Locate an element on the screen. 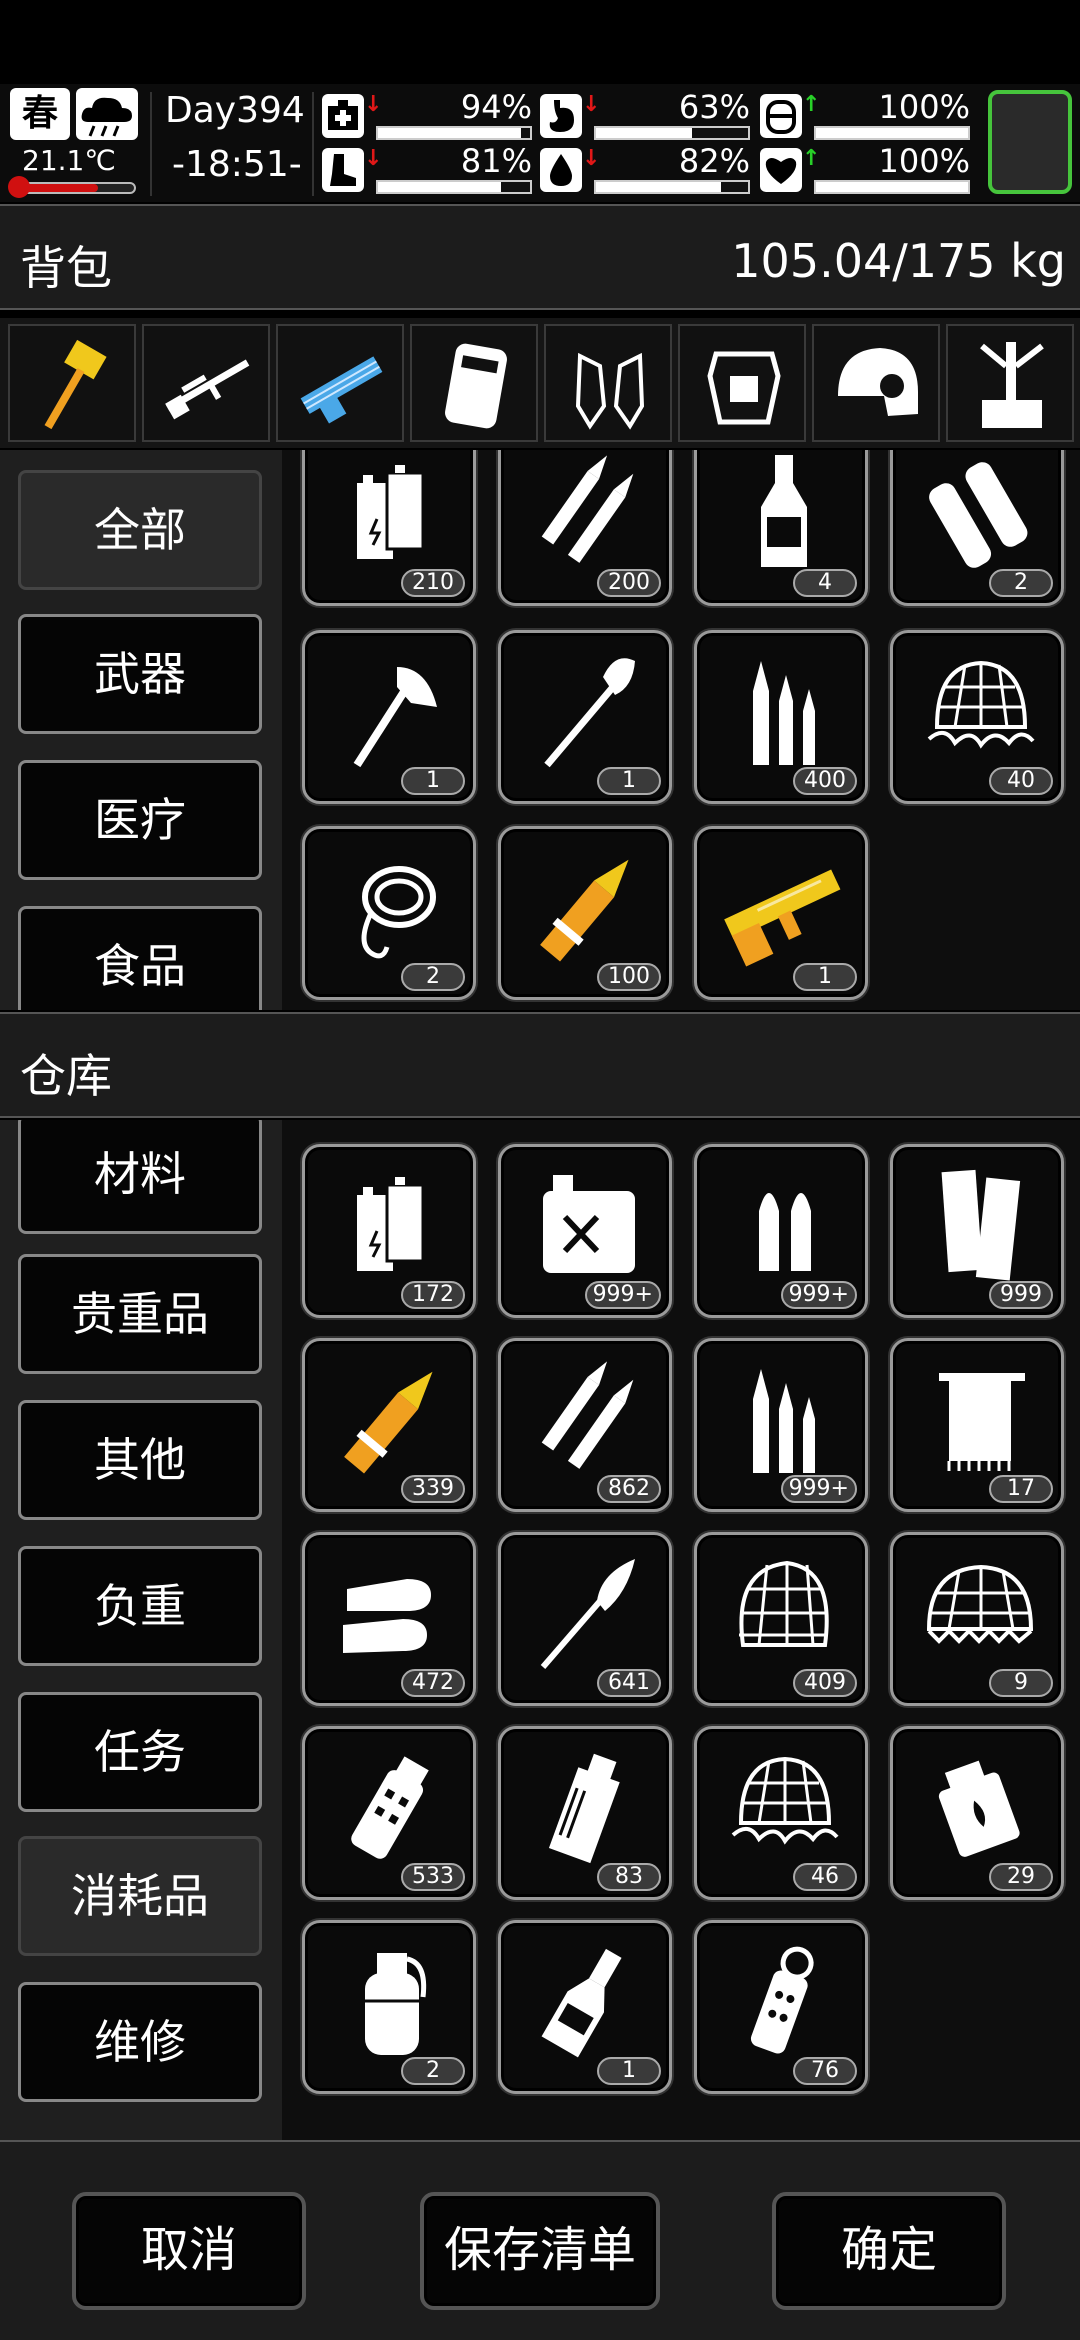 Image resolution: width=1080 pixels, height=2340 pixels. item-count: 472 is located at coordinates (433, 1683).